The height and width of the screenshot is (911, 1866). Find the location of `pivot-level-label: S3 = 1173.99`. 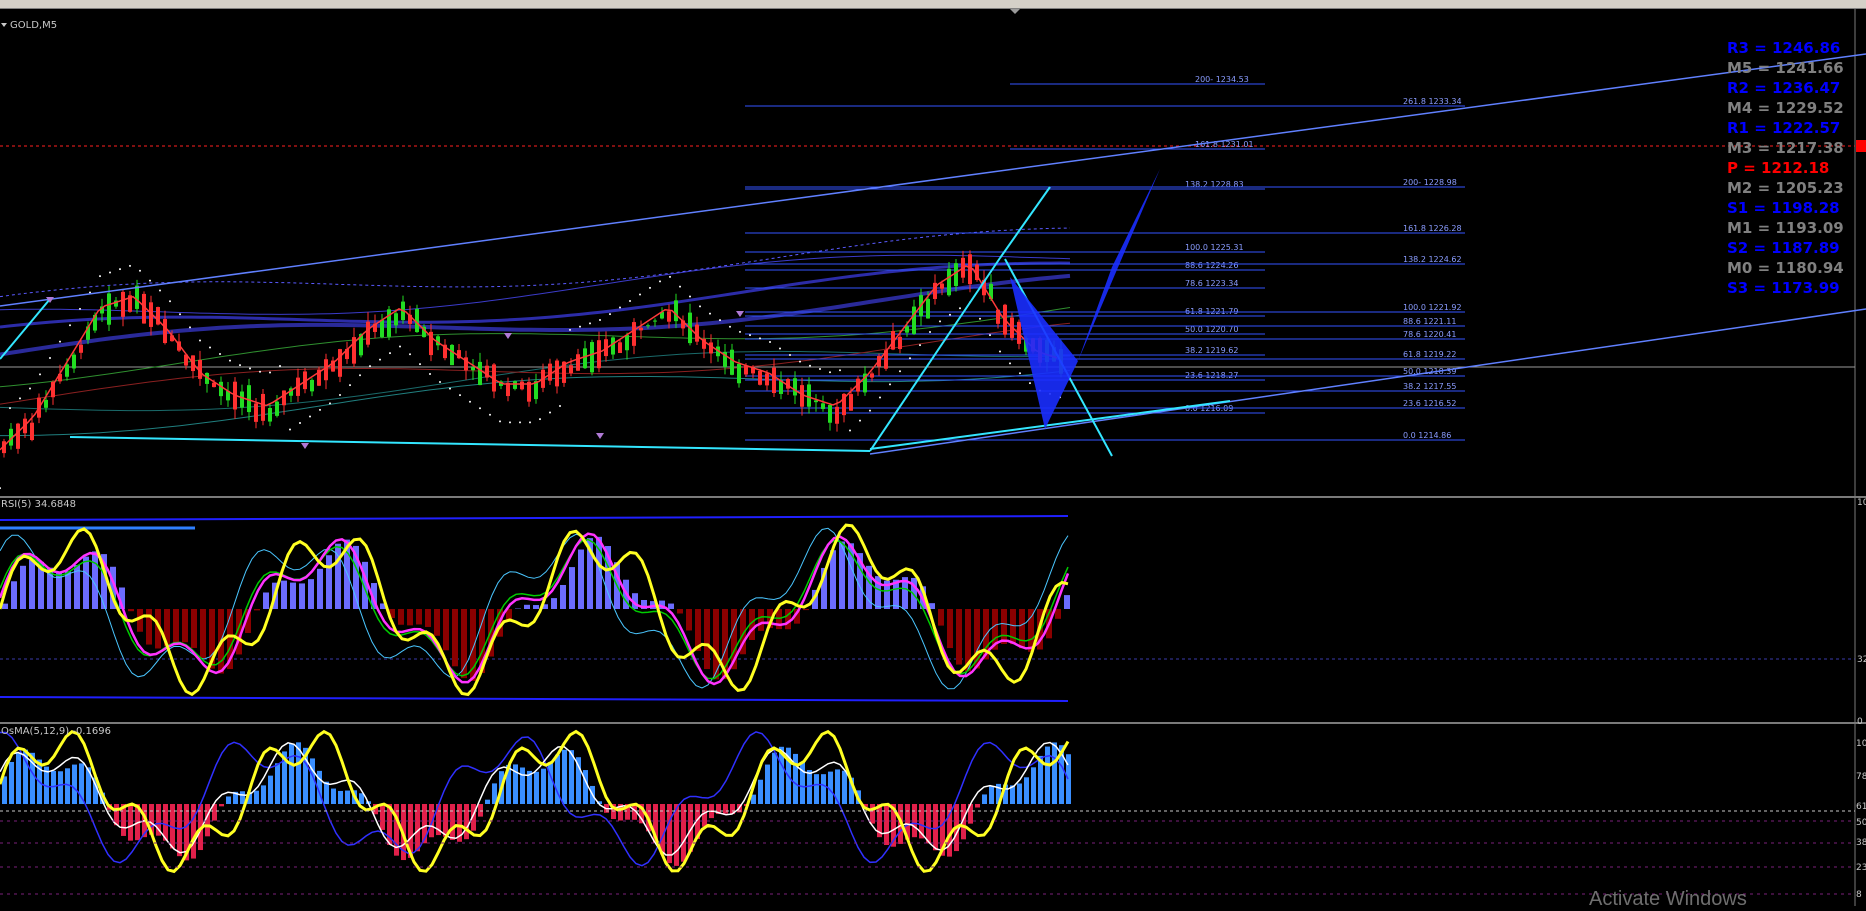

pivot-level-label: S3 = 1173.99 is located at coordinates (1783, 288).